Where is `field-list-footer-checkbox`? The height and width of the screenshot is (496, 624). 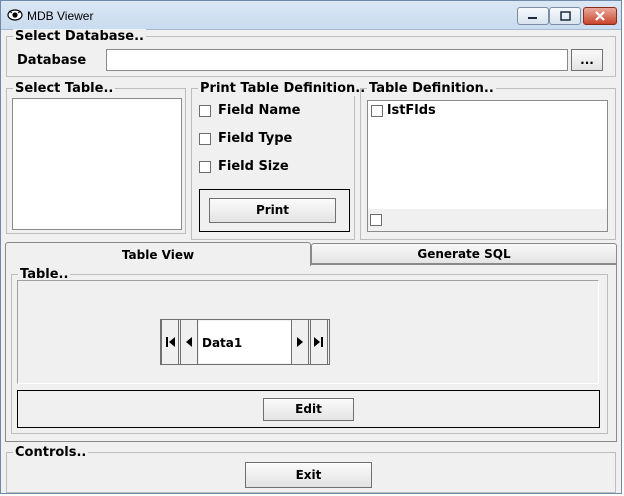 field-list-footer-checkbox is located at coordinates (376, 220).